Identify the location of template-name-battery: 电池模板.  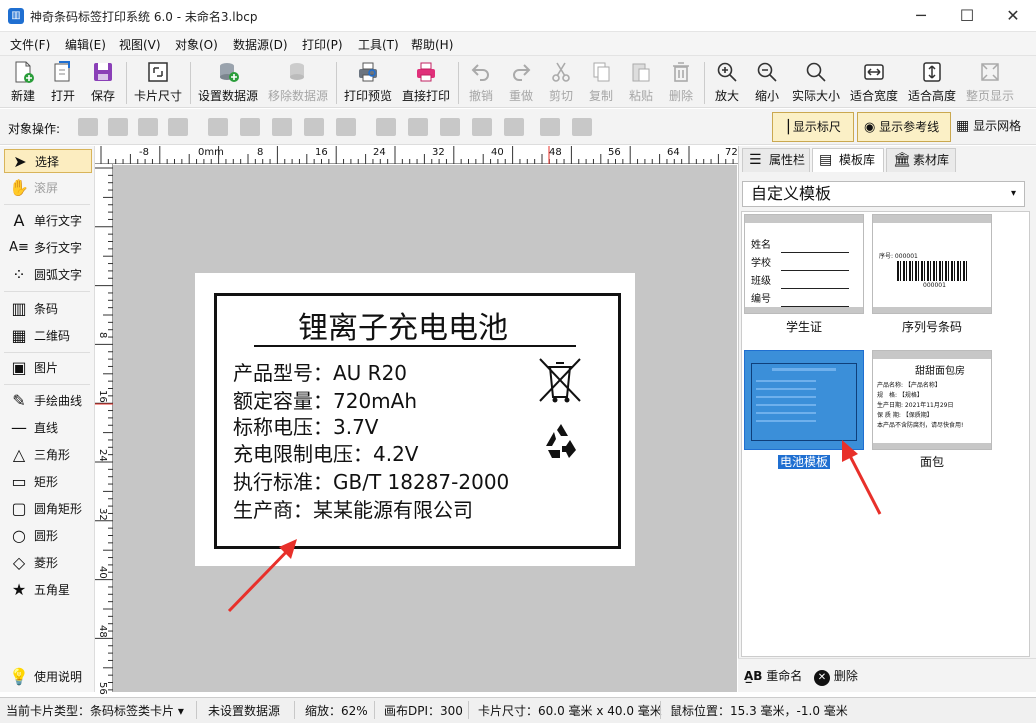
(804, 461).